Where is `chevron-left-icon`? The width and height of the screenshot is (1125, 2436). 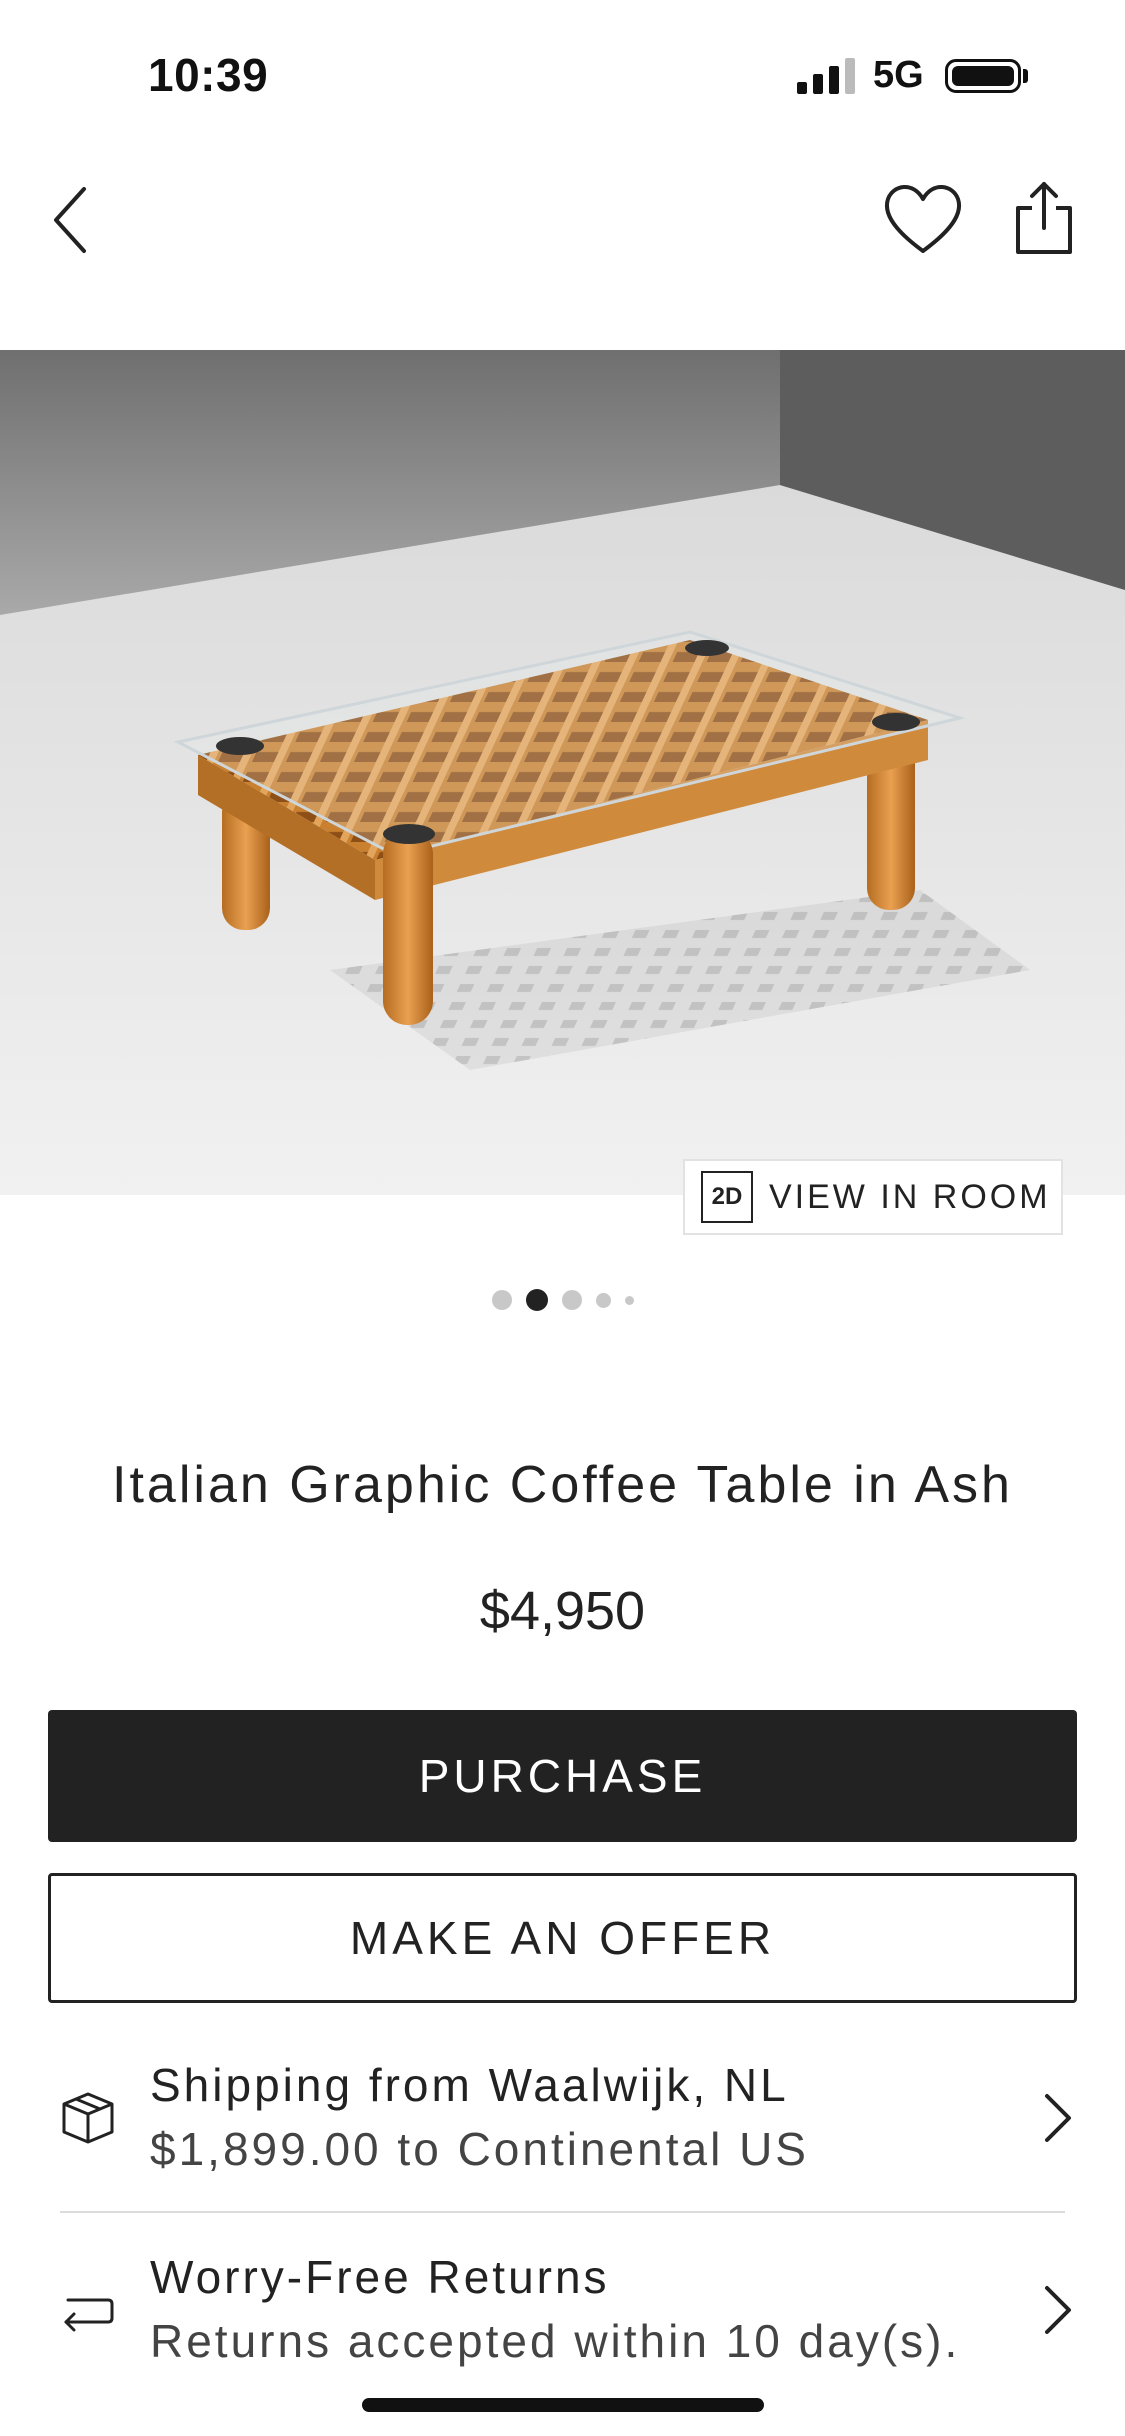
chevron-left-icon is located at coordinates (70, 220).